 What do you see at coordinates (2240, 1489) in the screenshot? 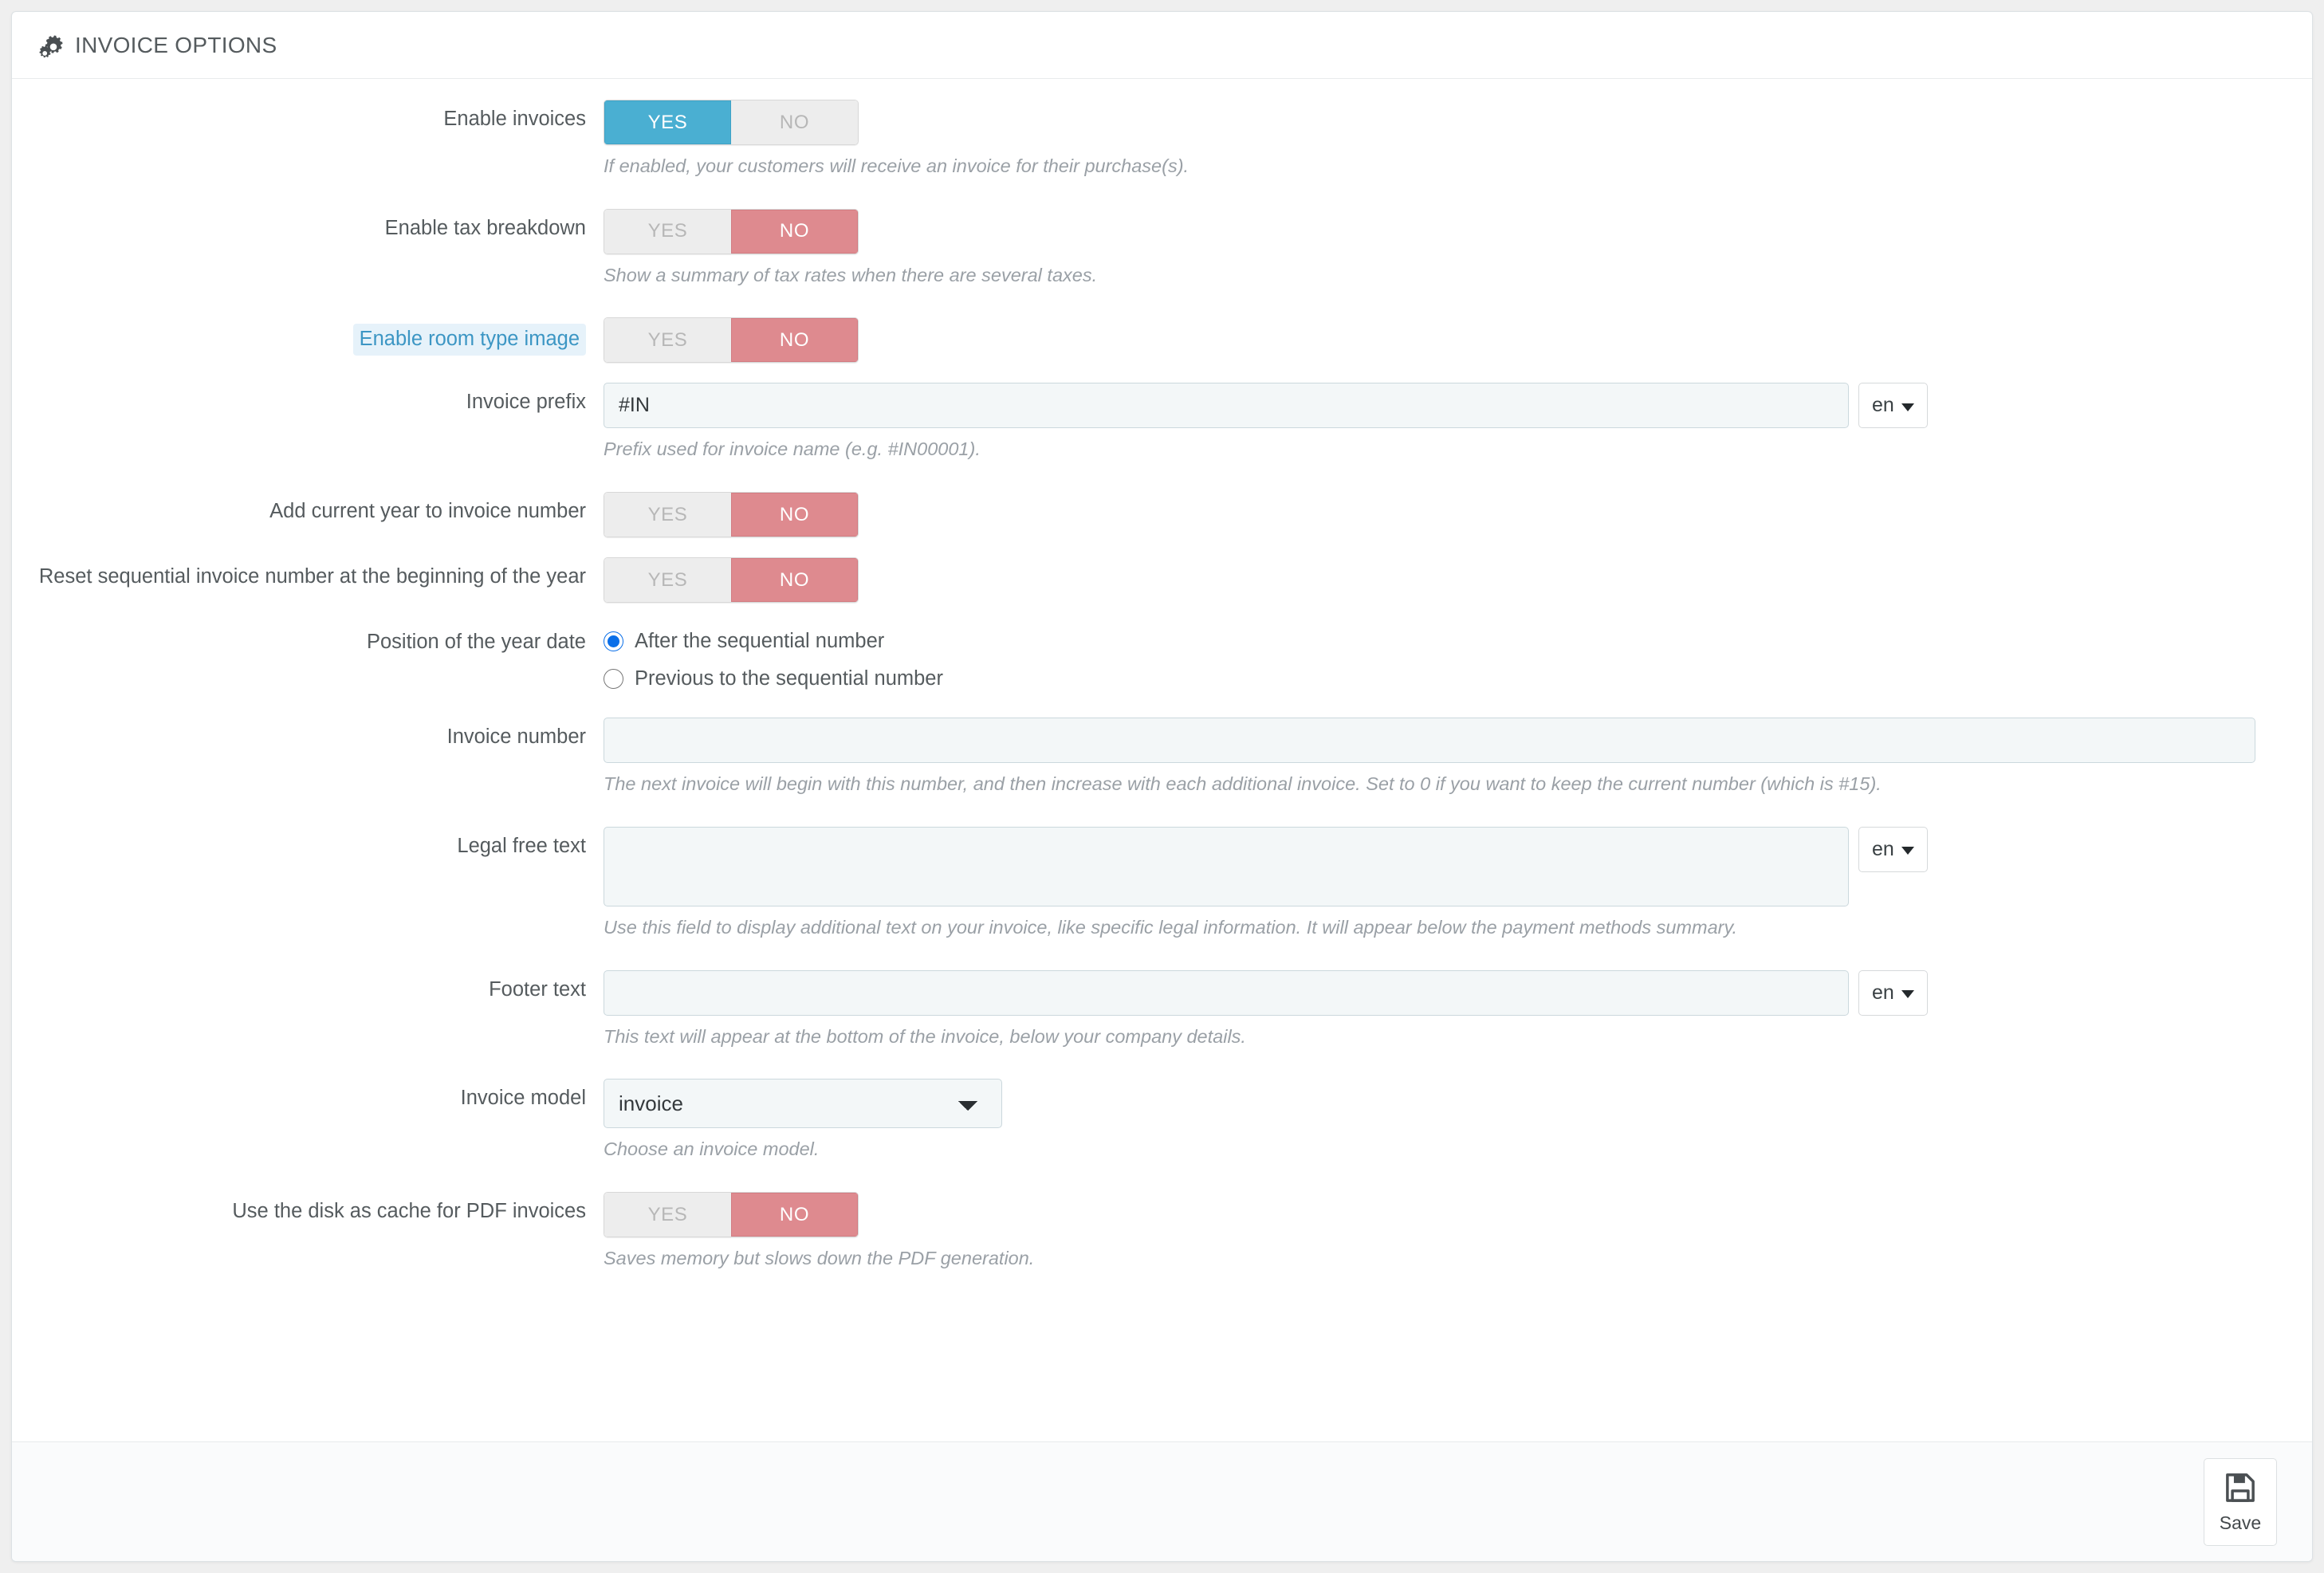
I see `floppy-disk-icon` at bounding box center [2240, 1489].